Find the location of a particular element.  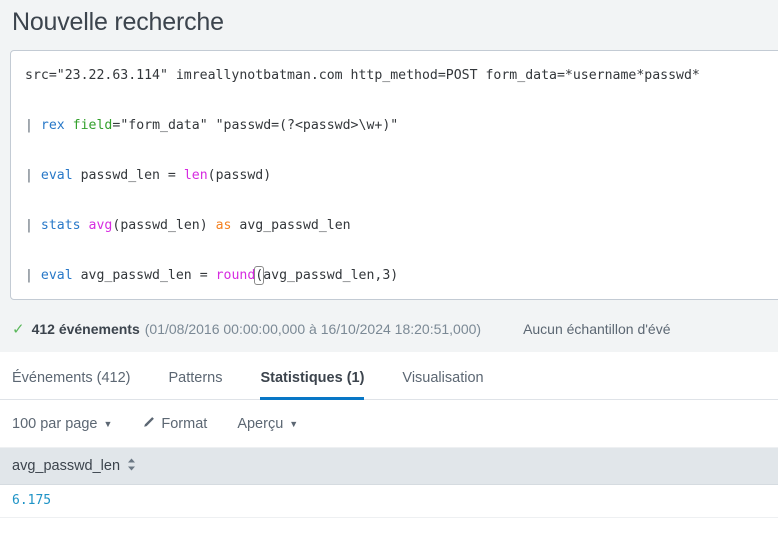

column-header-label: avg_passwd_len is located at coordinates (66, 466).